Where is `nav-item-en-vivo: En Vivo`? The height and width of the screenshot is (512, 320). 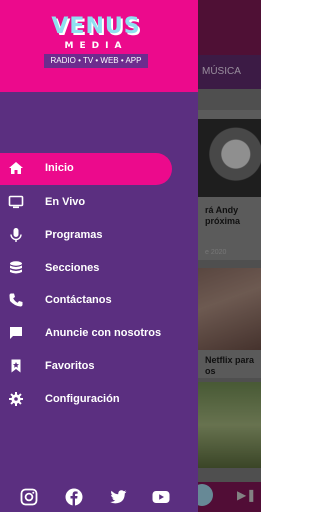
nav-item-en-vivo: En Vivo is located at coordinates (99, 203).